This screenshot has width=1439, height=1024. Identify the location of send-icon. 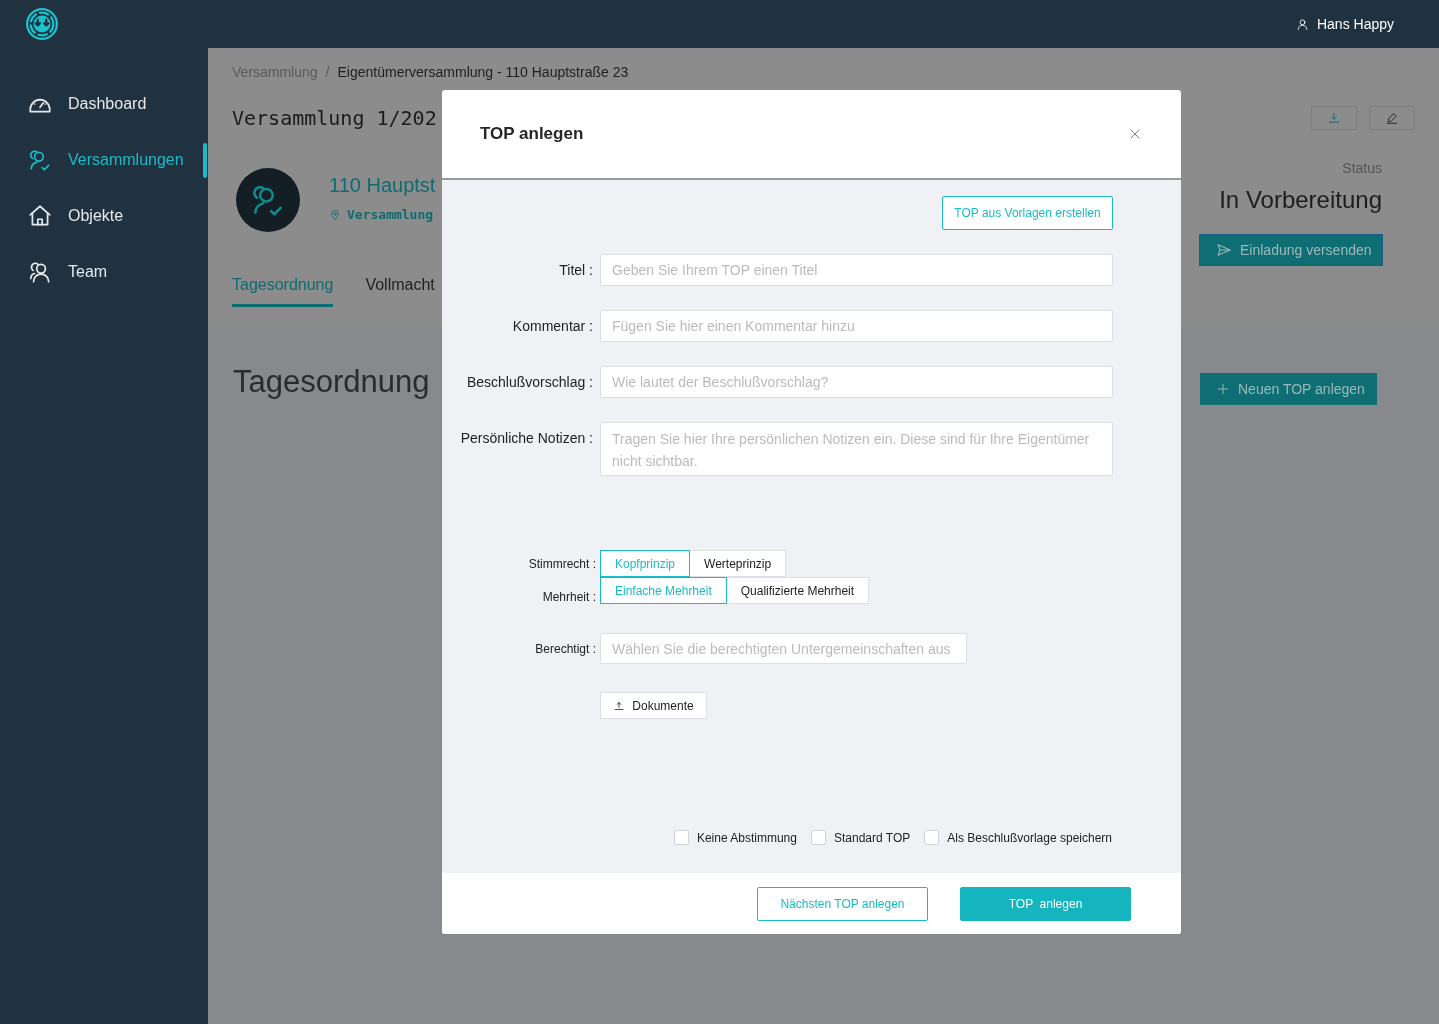
(1224, 250).